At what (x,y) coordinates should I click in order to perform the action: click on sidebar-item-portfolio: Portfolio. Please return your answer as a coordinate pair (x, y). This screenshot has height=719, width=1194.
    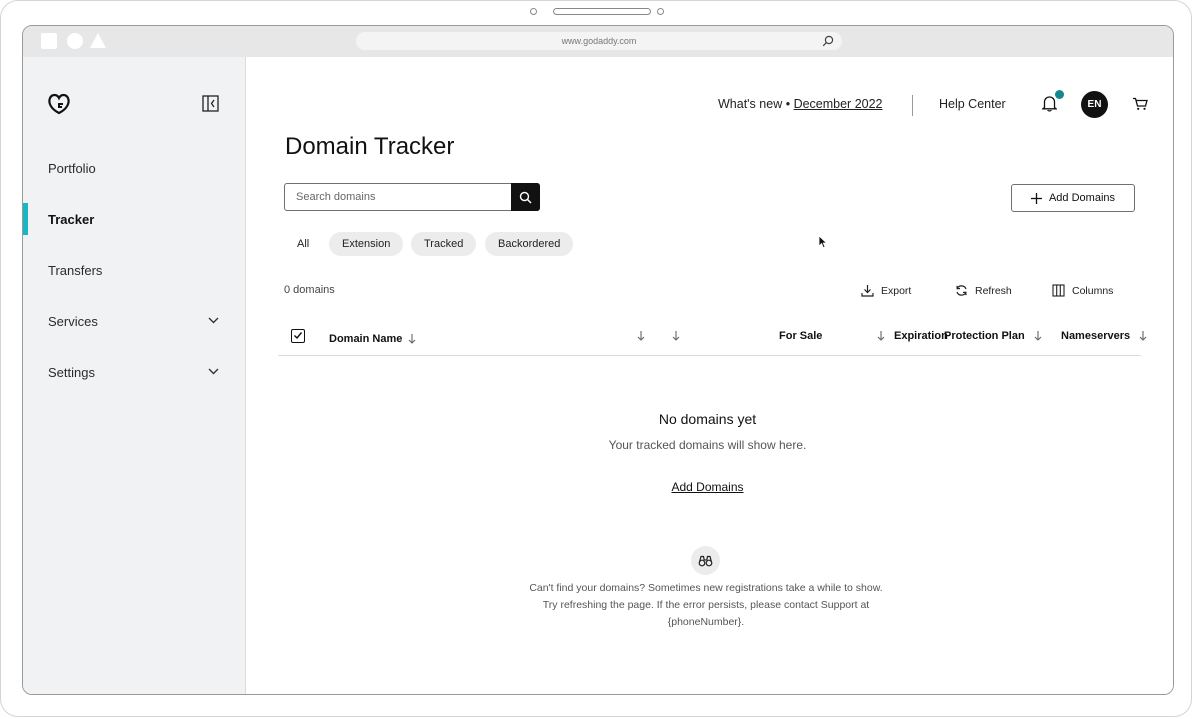
    Looking at the image, I should click on (140, 168).